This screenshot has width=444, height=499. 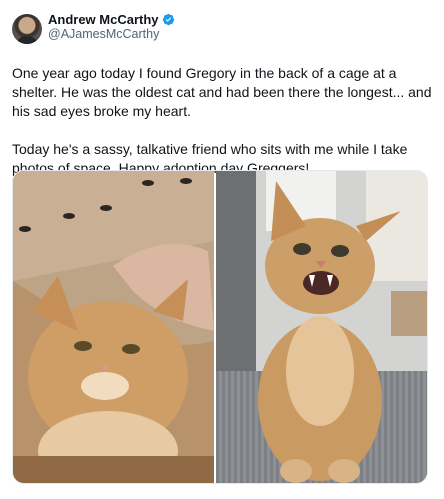 I want to click on display-name-row: Andrew McCarthy, so click(x=111, y=19).